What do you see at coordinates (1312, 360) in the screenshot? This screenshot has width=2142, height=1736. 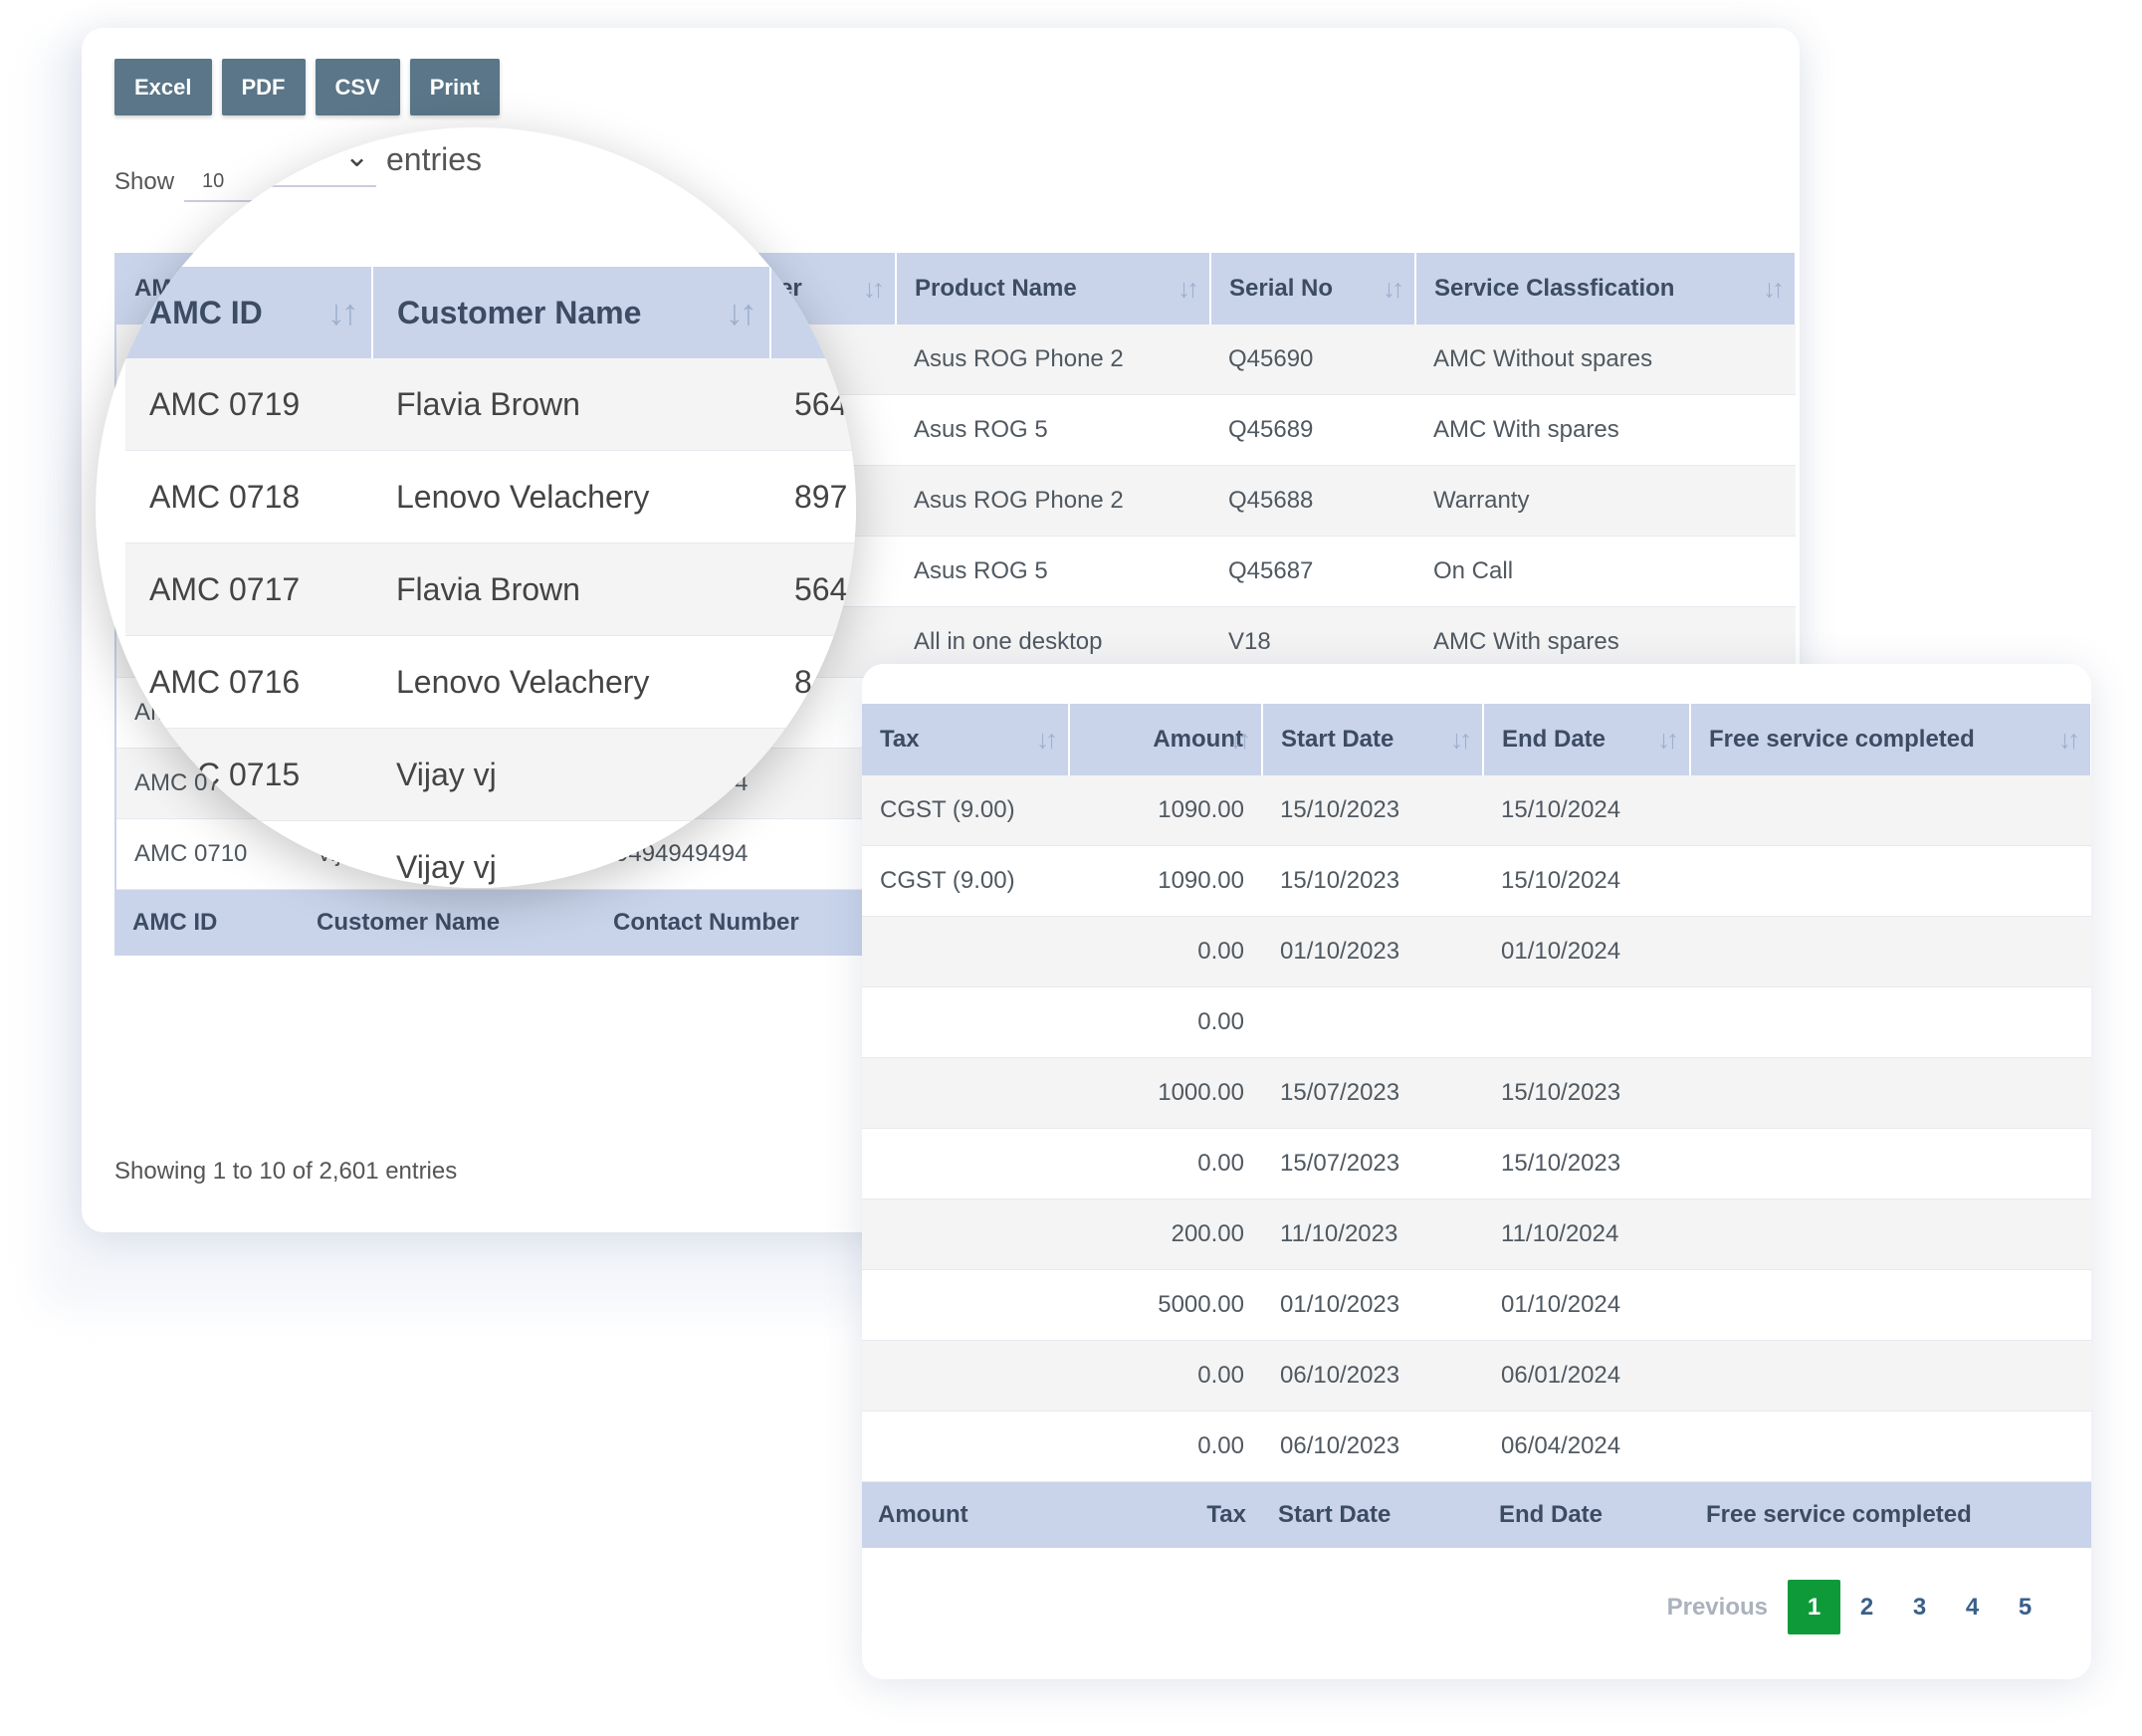 I see `table-cell: Q45690` at bounding box center [1312, 360].